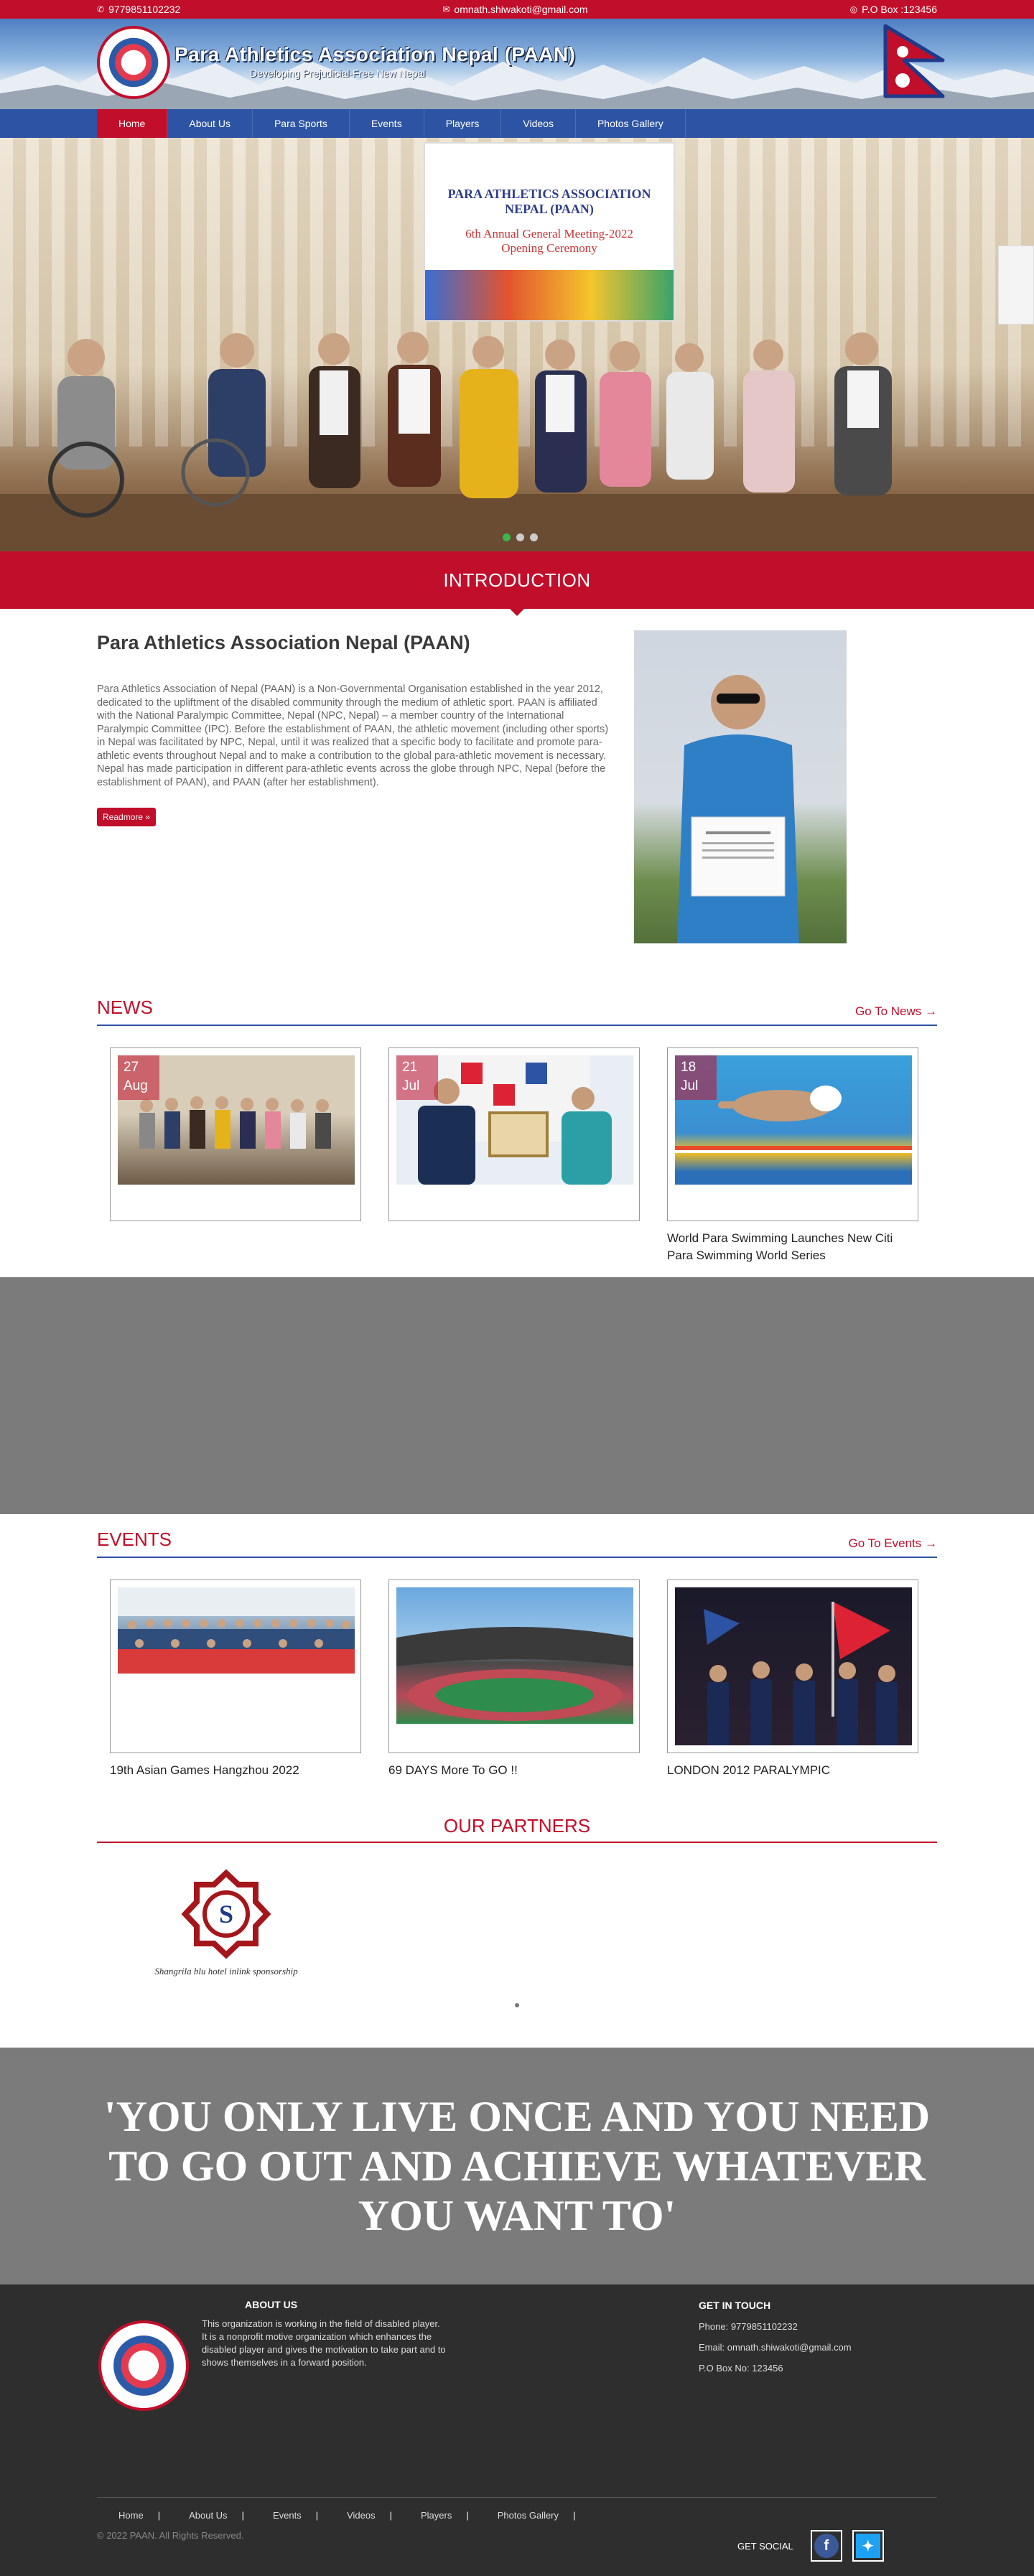  What do you see at coordinates (226, 1914) in the screenshot?
I see `svg-text: S` at bounding box center [226, 1914].